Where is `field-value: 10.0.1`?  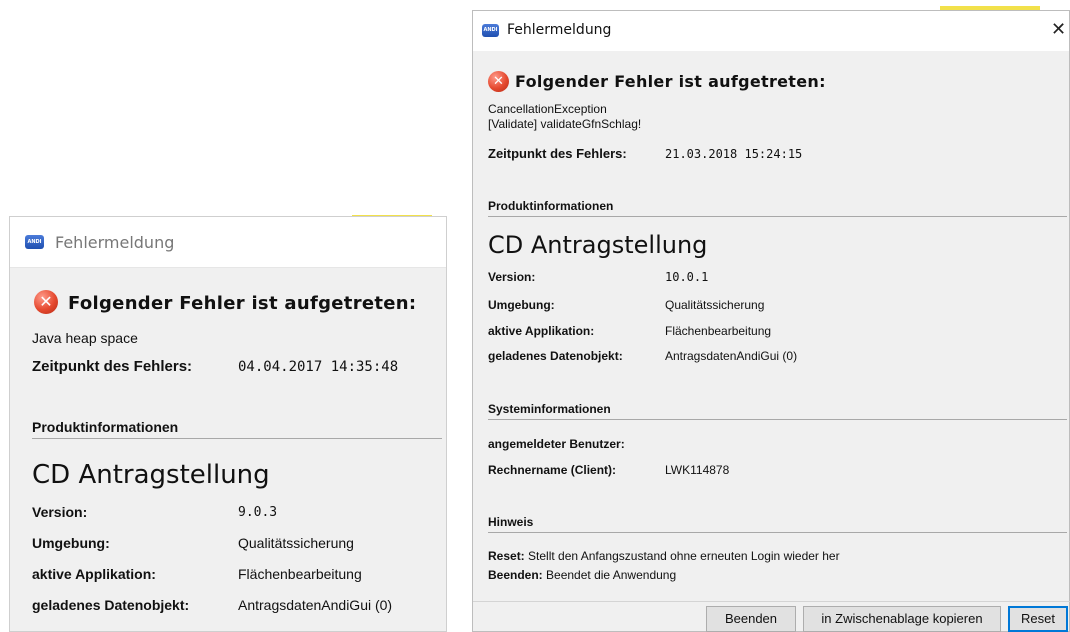
field-value: 10.0.1 is located at coordinates (687, 277).